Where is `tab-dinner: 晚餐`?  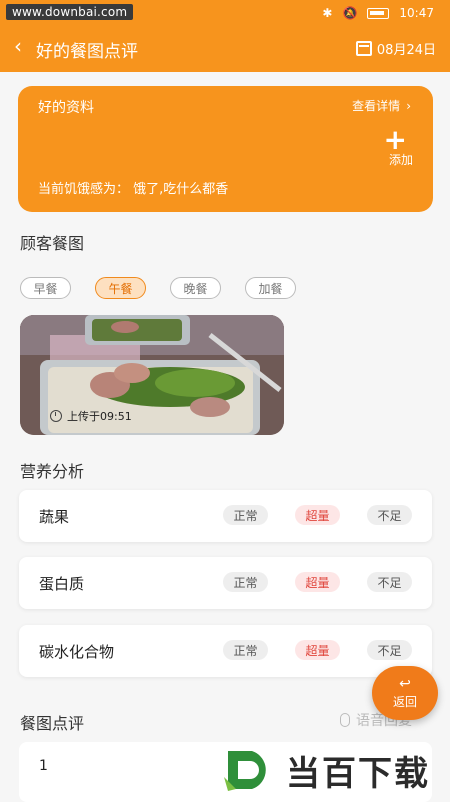 tab-dinner: 晚餐 is located at coordinates (195, 288).